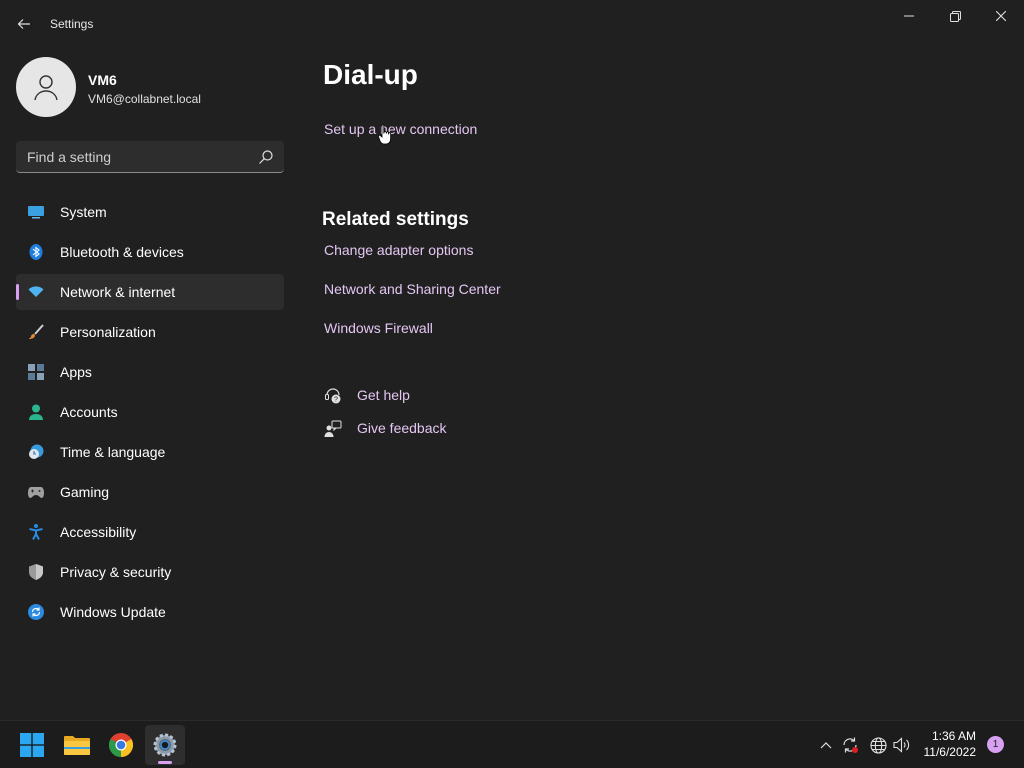  What do you see at coordinates (150, 212) in the screenshot?
I see `sidebar-item-system: System` at bounding box center [150, 212].